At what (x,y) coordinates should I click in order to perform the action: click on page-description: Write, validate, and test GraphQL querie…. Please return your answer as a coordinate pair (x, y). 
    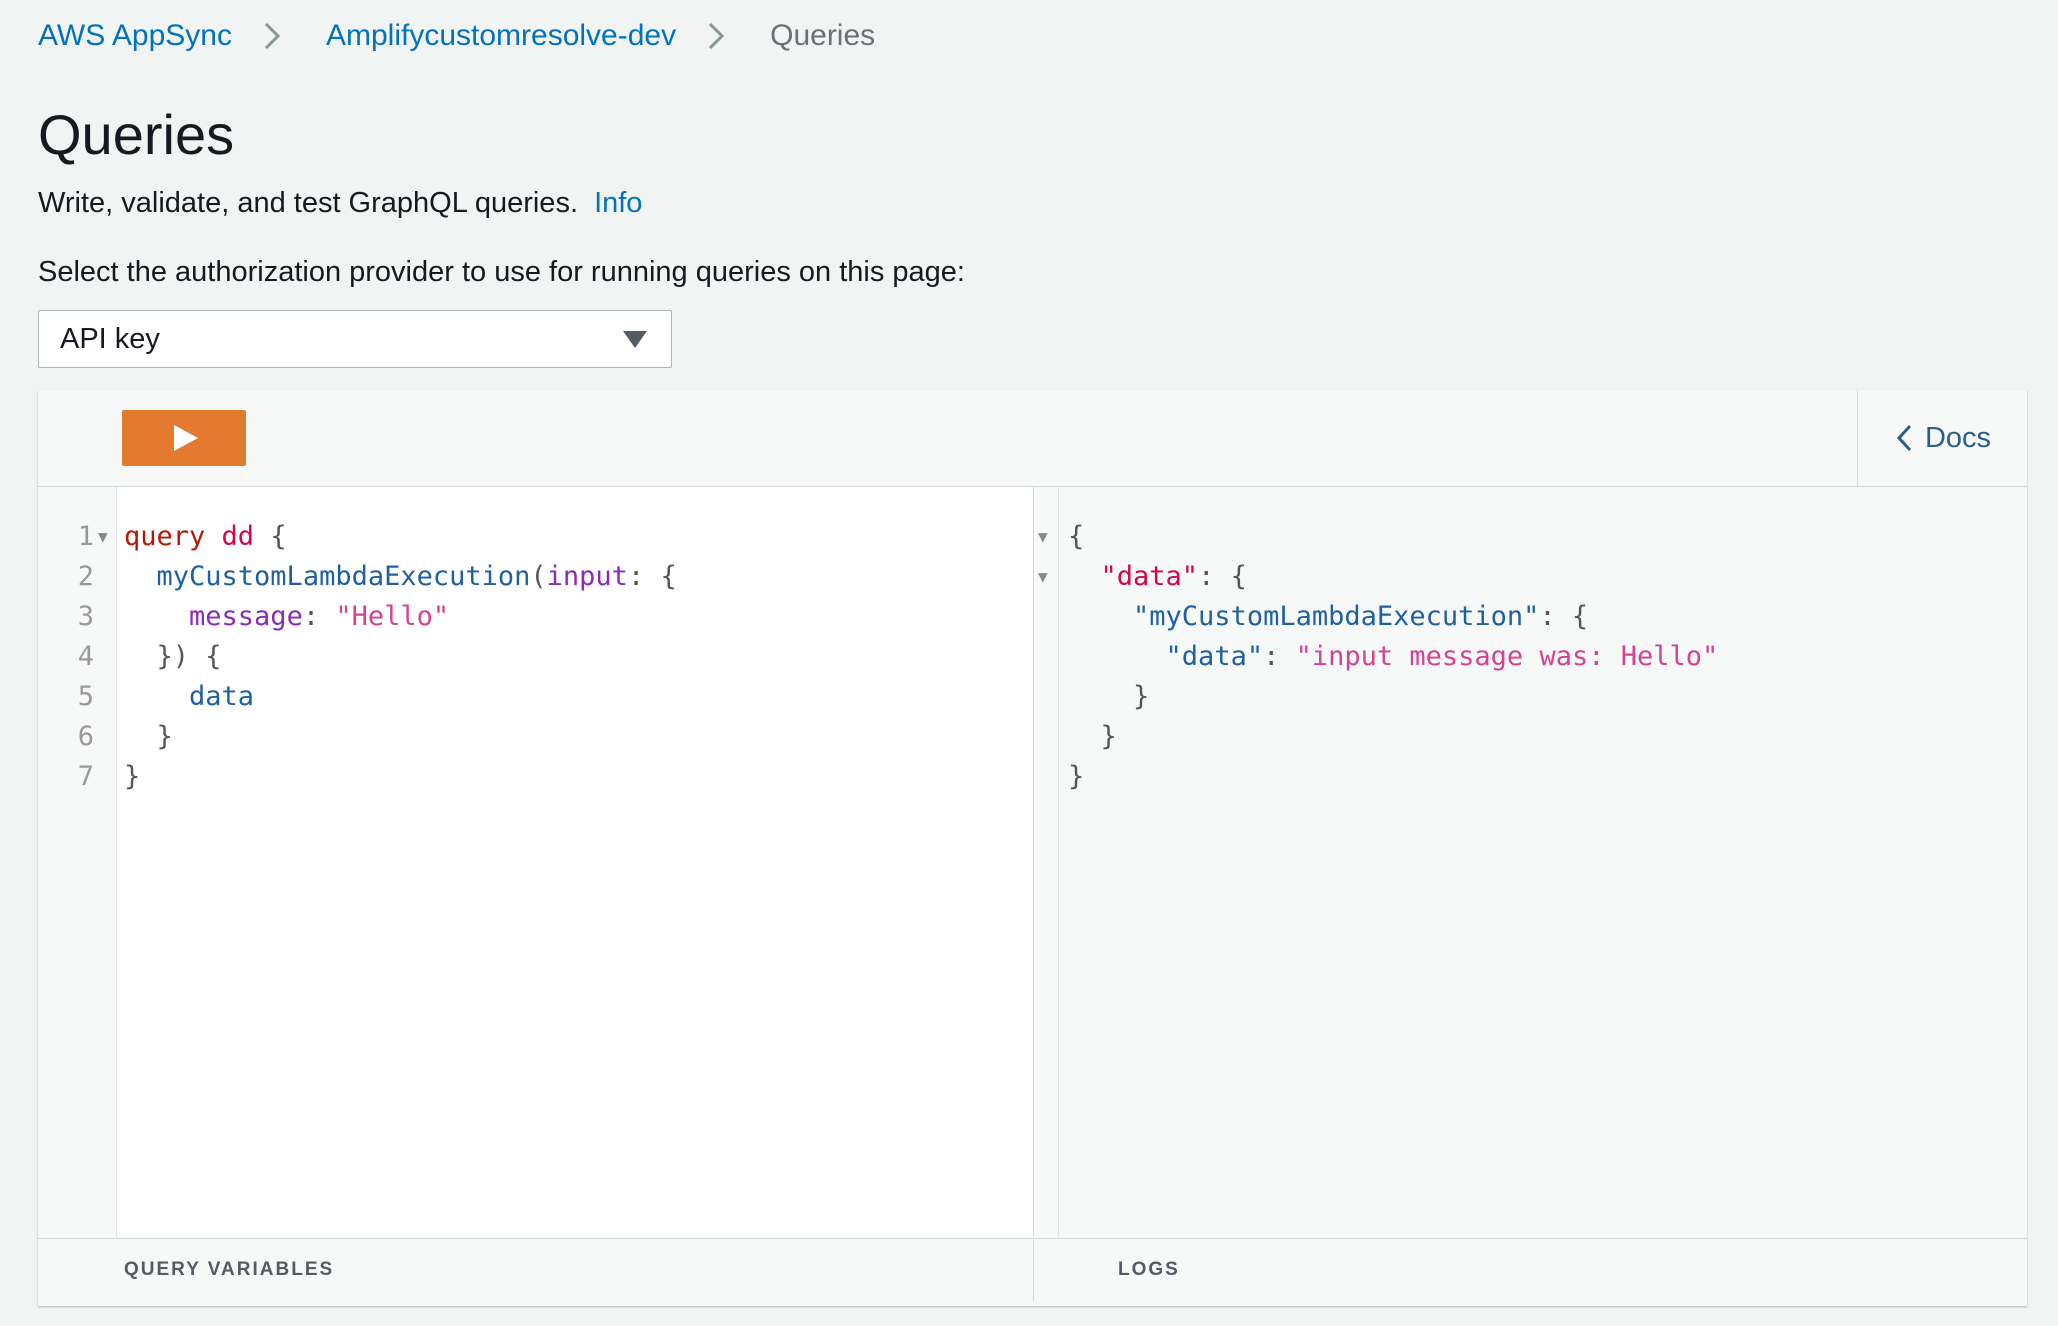
    Looking at the image, I should click on (340, 203).